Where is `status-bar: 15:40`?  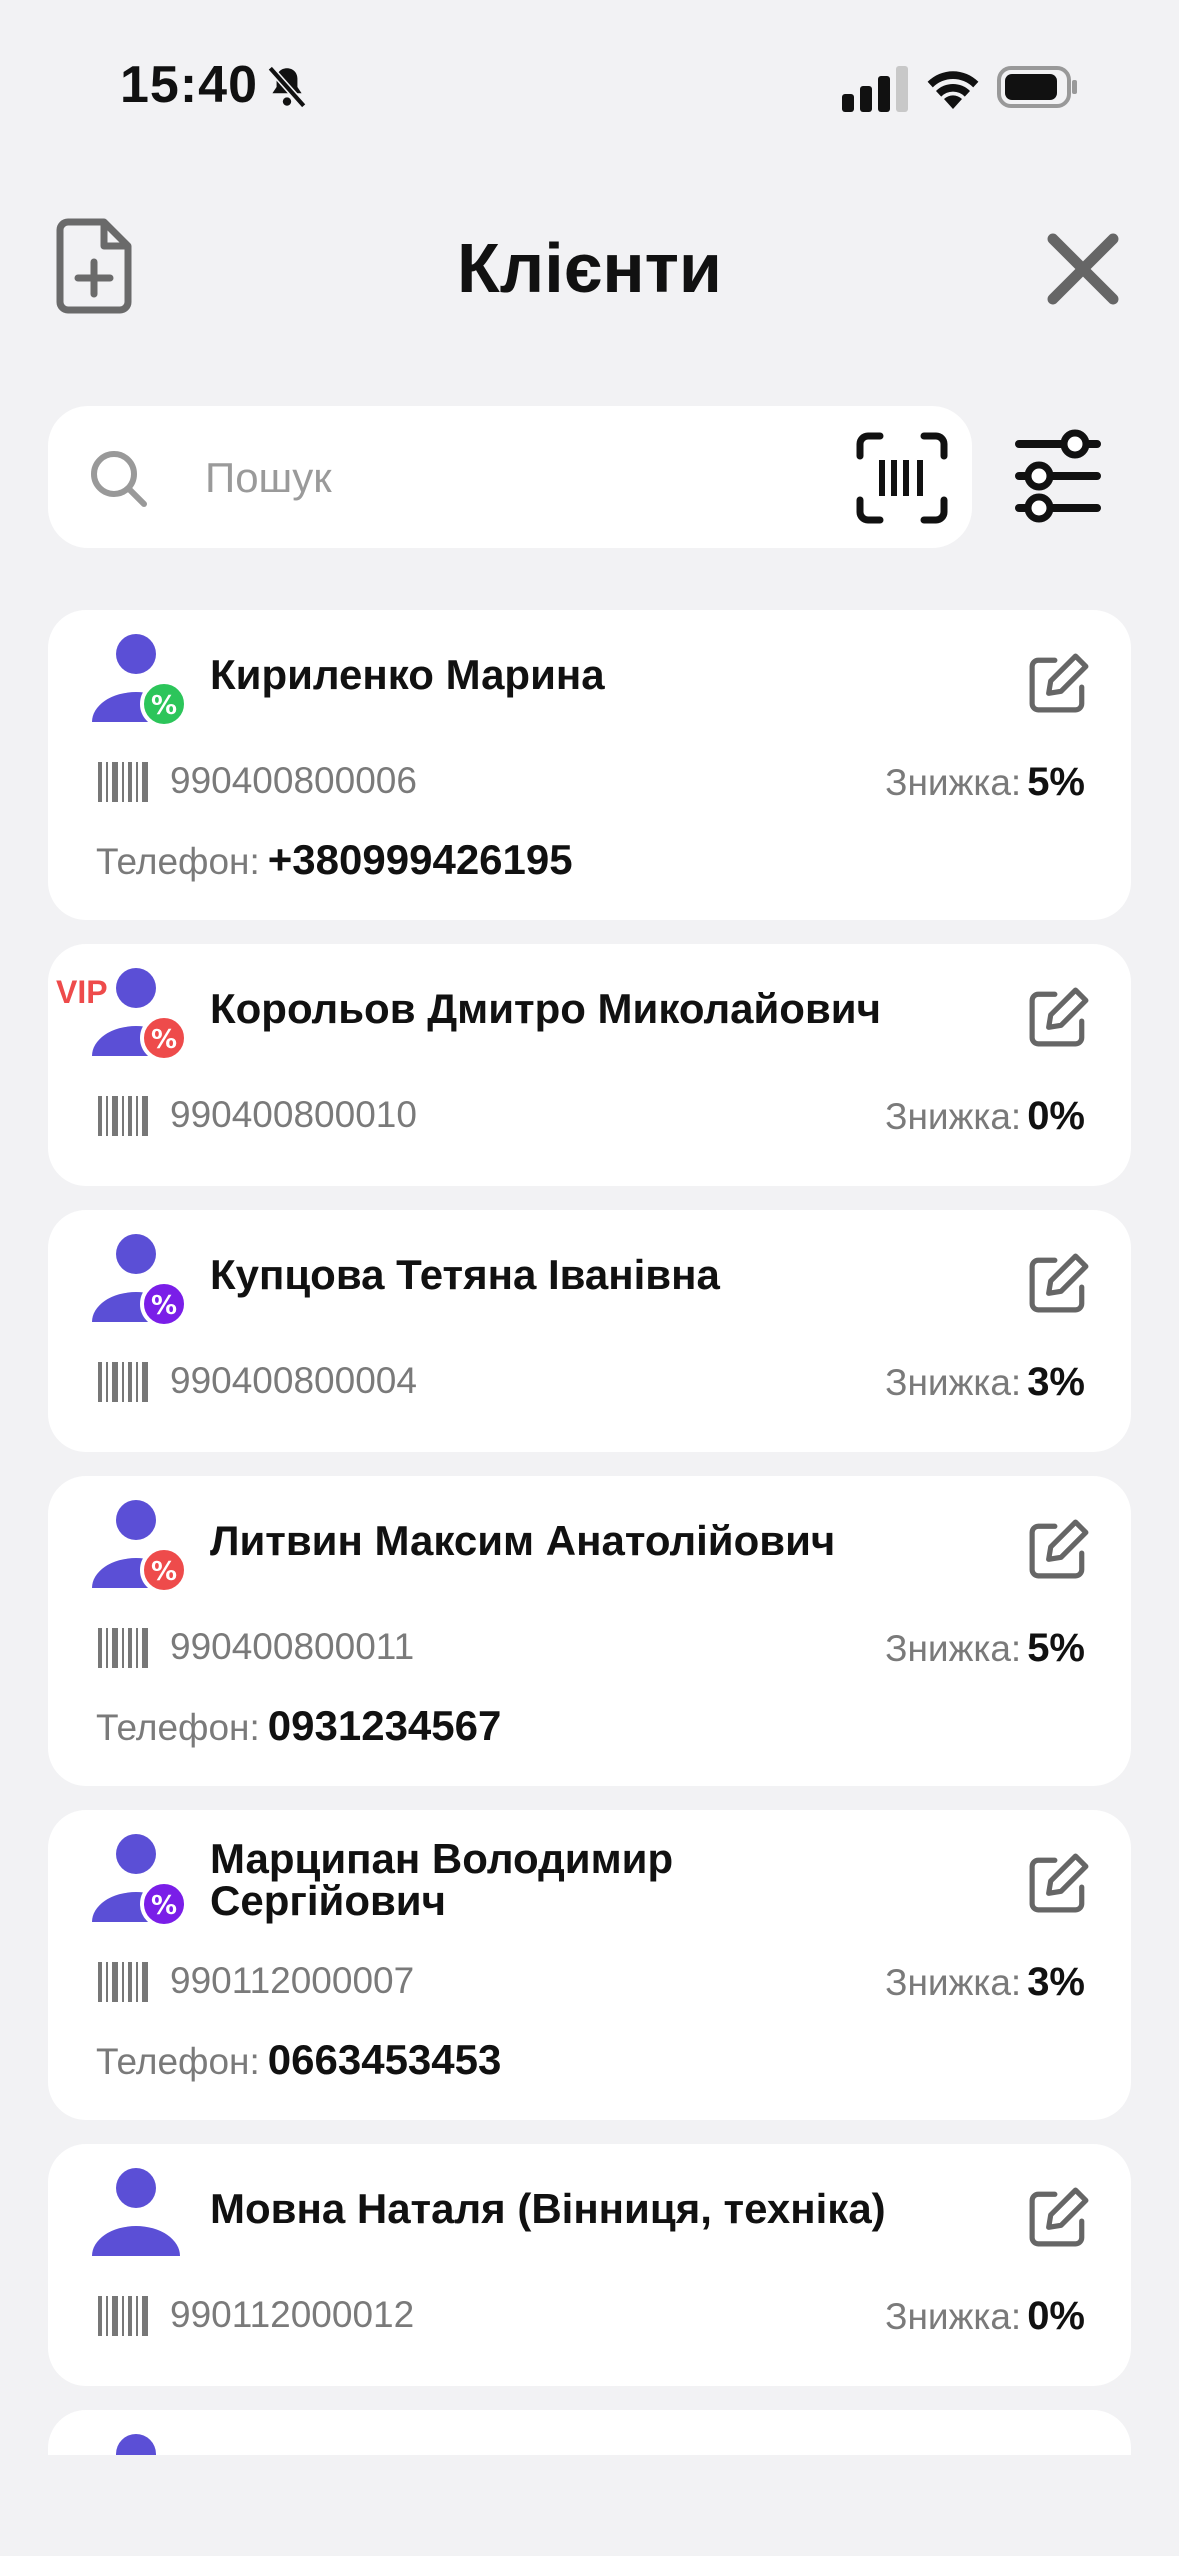 status-bar: 15:40 is located at coordinates (589, 75).